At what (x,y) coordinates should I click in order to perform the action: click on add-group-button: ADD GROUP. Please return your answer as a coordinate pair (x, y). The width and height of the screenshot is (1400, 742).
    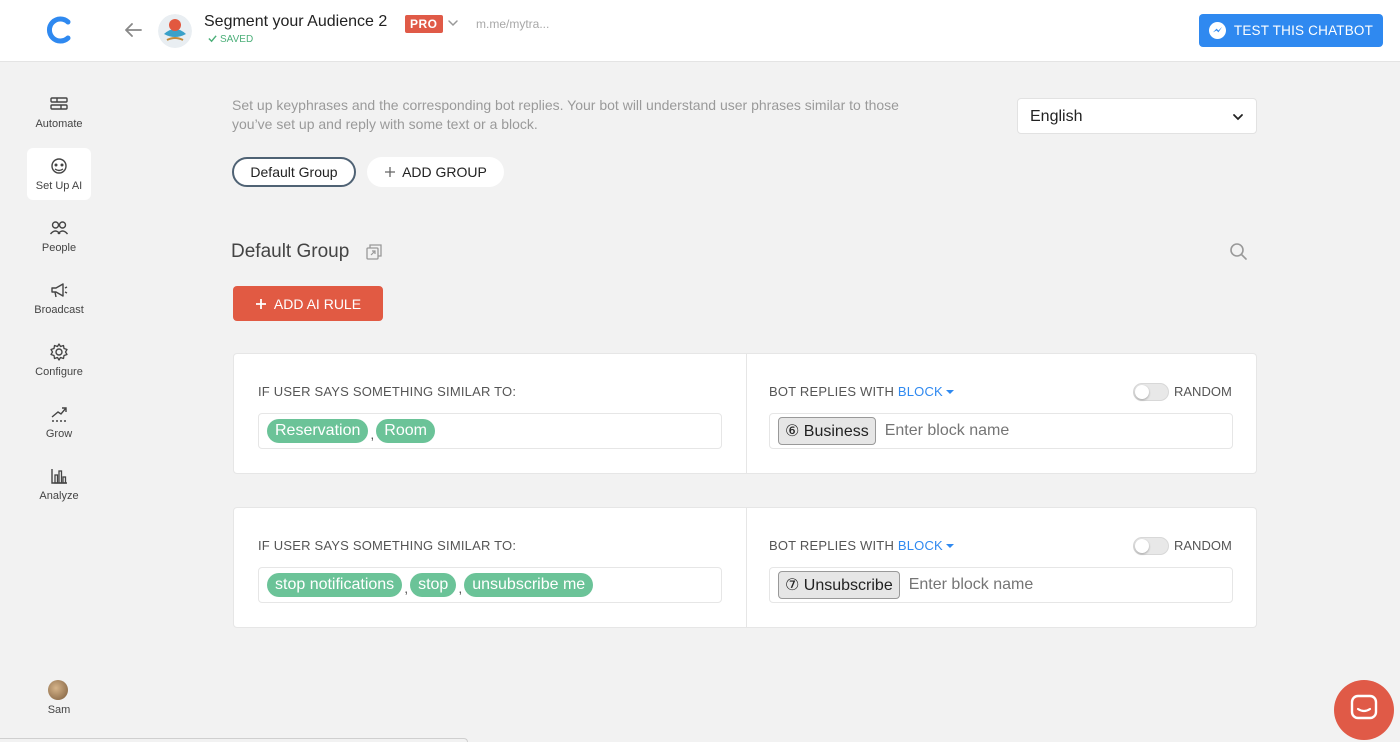
    Looking at the image, I should click on (435, 172).